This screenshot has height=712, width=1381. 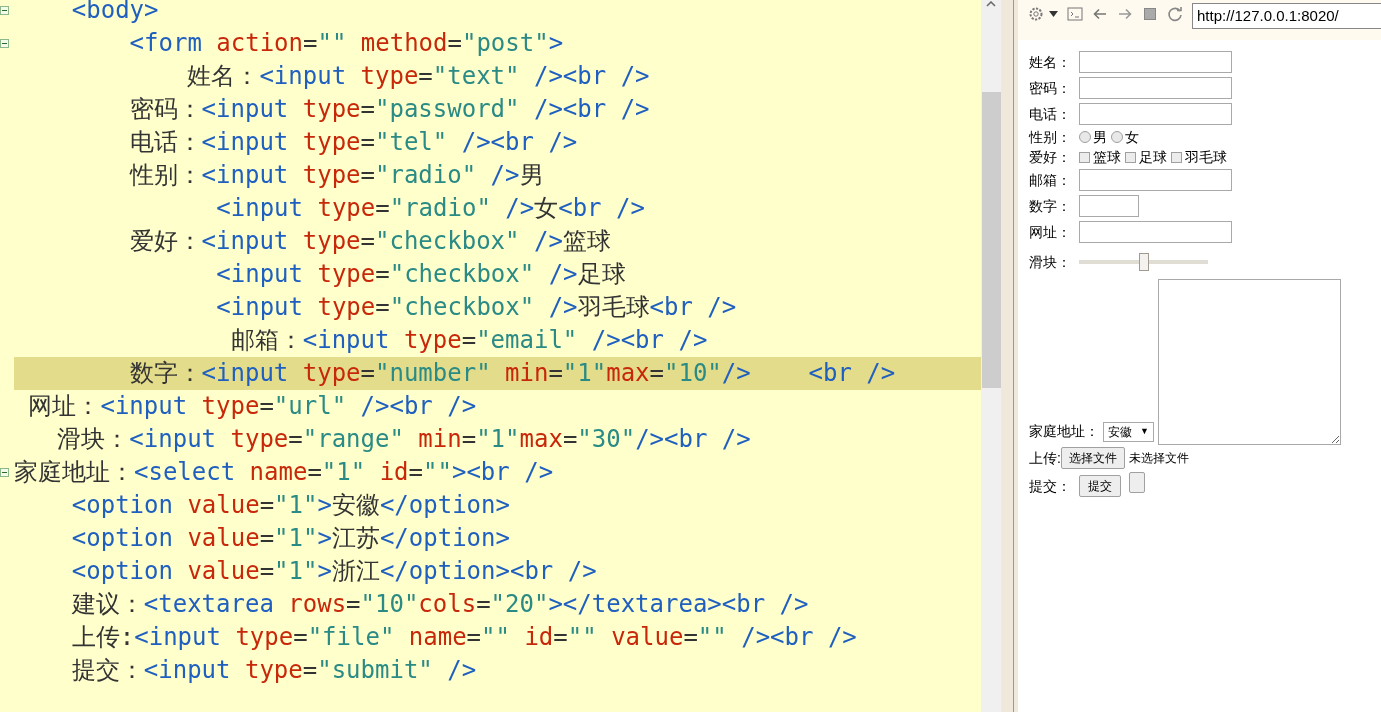 What do you see at coordinates (1150, 14) in the screenshot?
I see `stop-icon` at bounding box center [1150, 14].